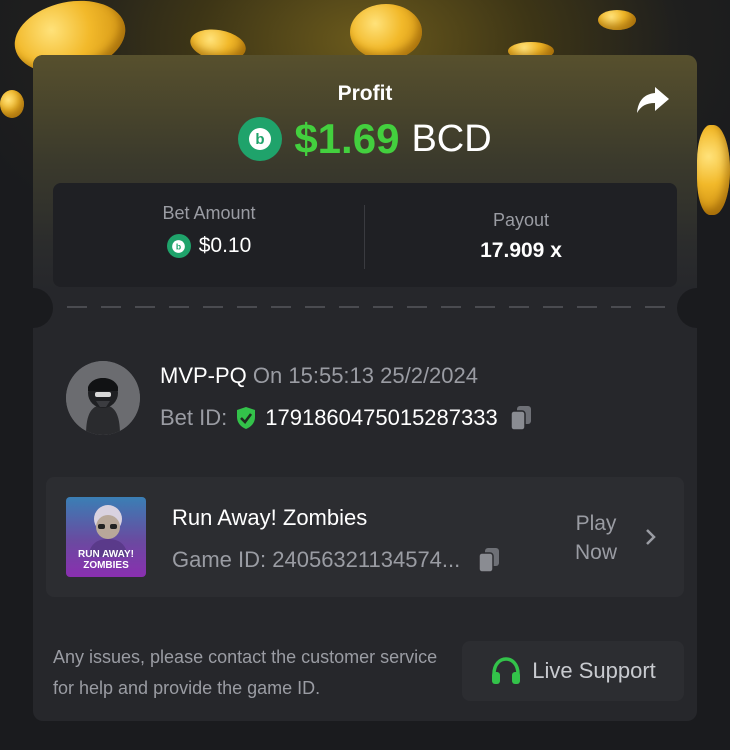 This screenshot has width=730, height=750. What do you see at coordinates (194, 417) in the screenshot?
I see `bet-id-label: Bet ID:` at bounding box center [194, 417].